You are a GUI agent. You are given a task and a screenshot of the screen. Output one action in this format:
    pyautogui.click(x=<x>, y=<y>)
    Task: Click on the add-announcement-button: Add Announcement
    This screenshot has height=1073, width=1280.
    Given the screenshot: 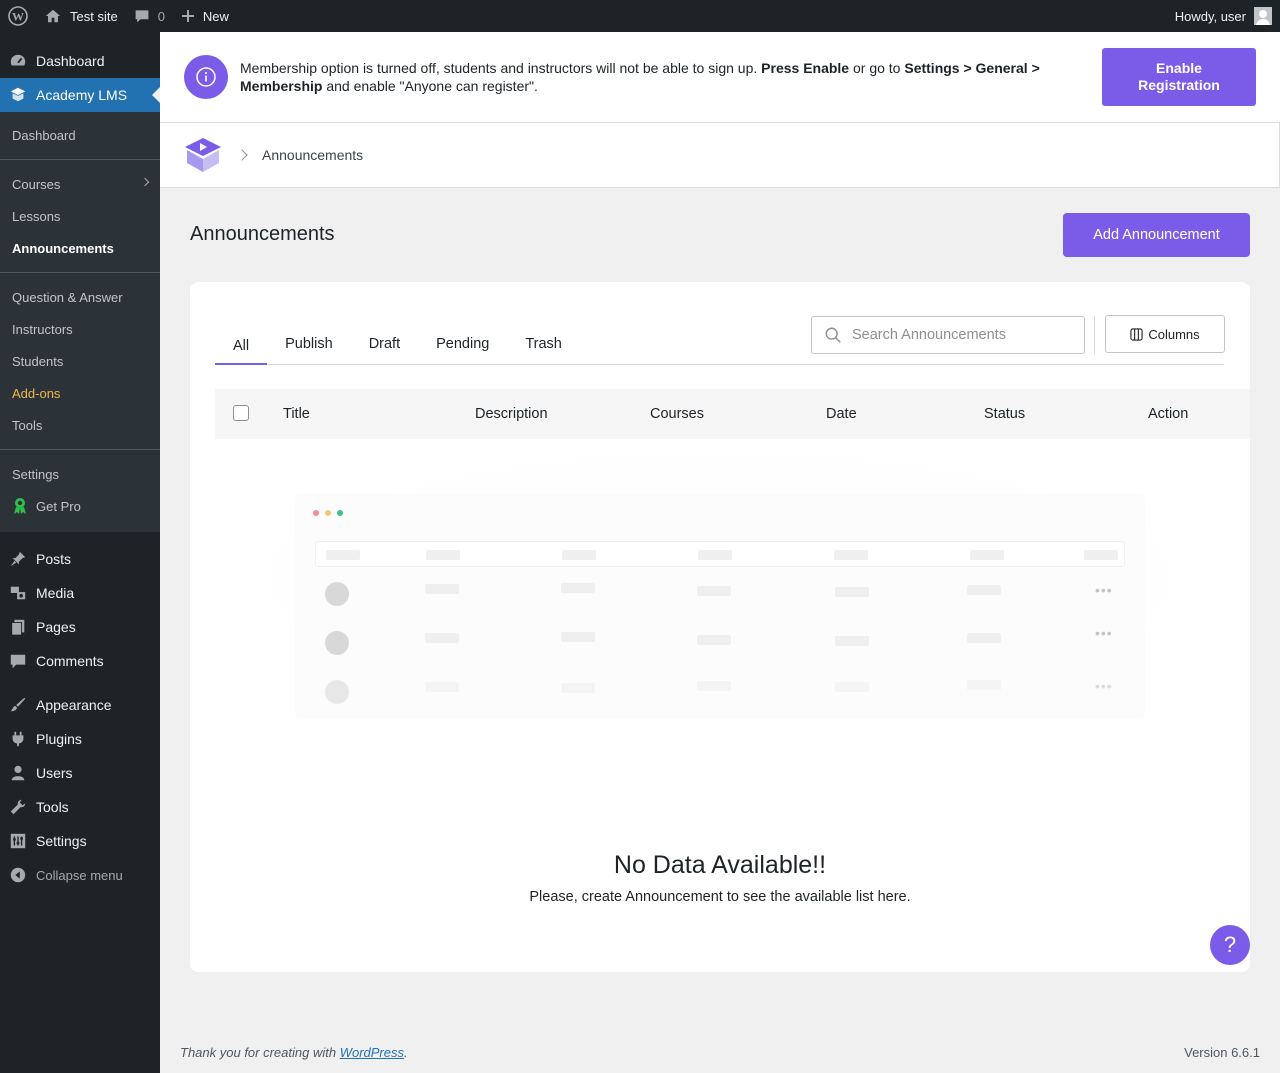 What is the action you would take?
    pyautogui.click(x=1156, y=235)
    